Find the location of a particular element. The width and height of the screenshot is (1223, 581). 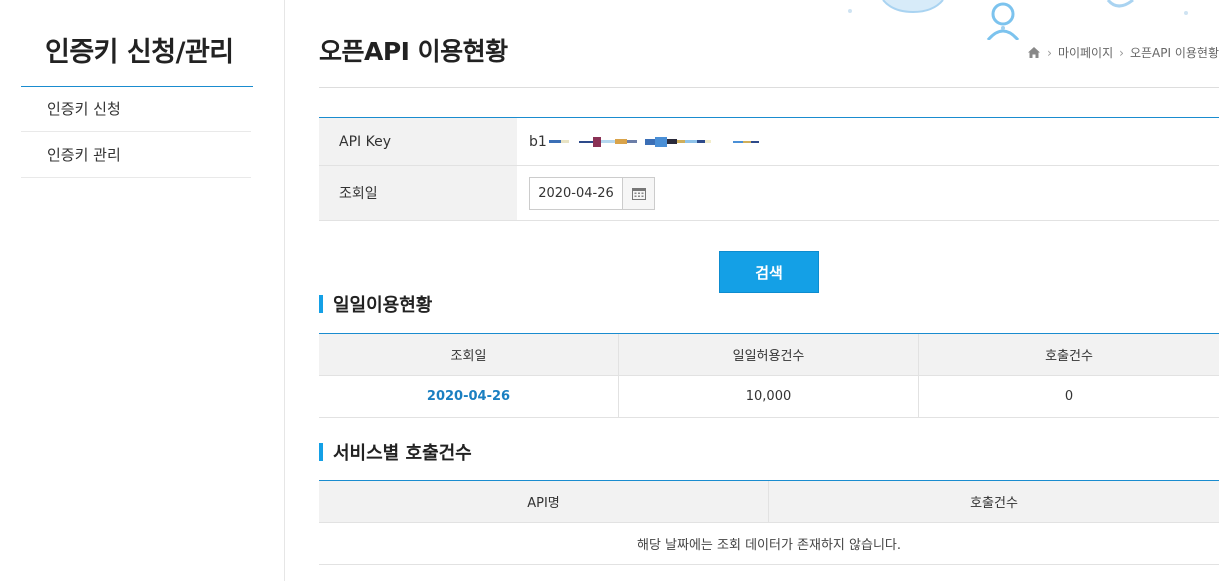

date-picker is located at coordinates (592, 193).